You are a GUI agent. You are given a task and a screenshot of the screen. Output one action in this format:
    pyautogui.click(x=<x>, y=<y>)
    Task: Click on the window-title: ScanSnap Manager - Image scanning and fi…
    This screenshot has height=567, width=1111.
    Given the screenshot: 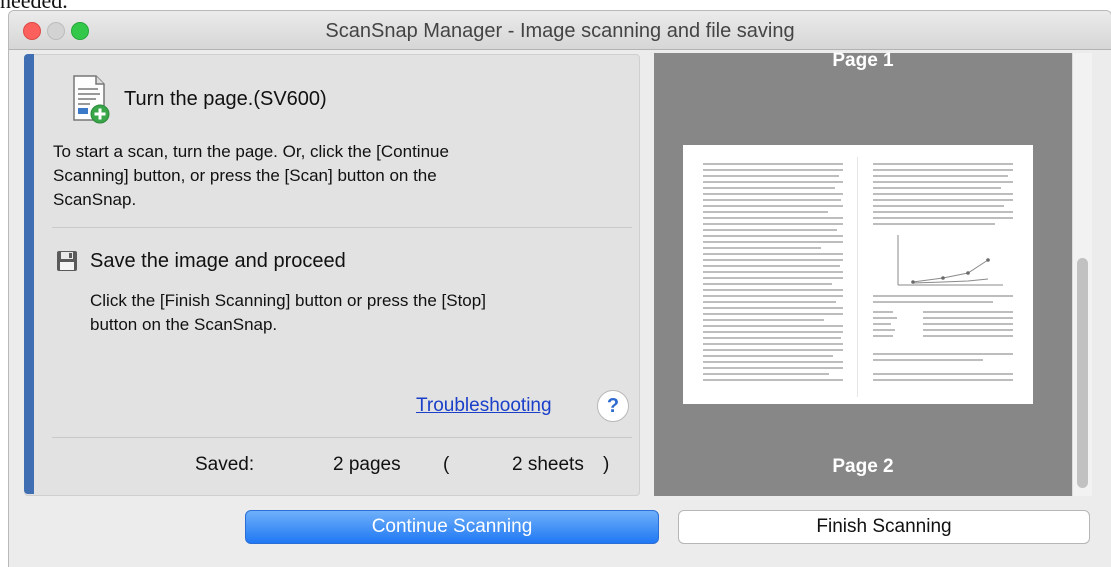 What is the action you would take?
    pyautogui.click(x=560, y=31)
    